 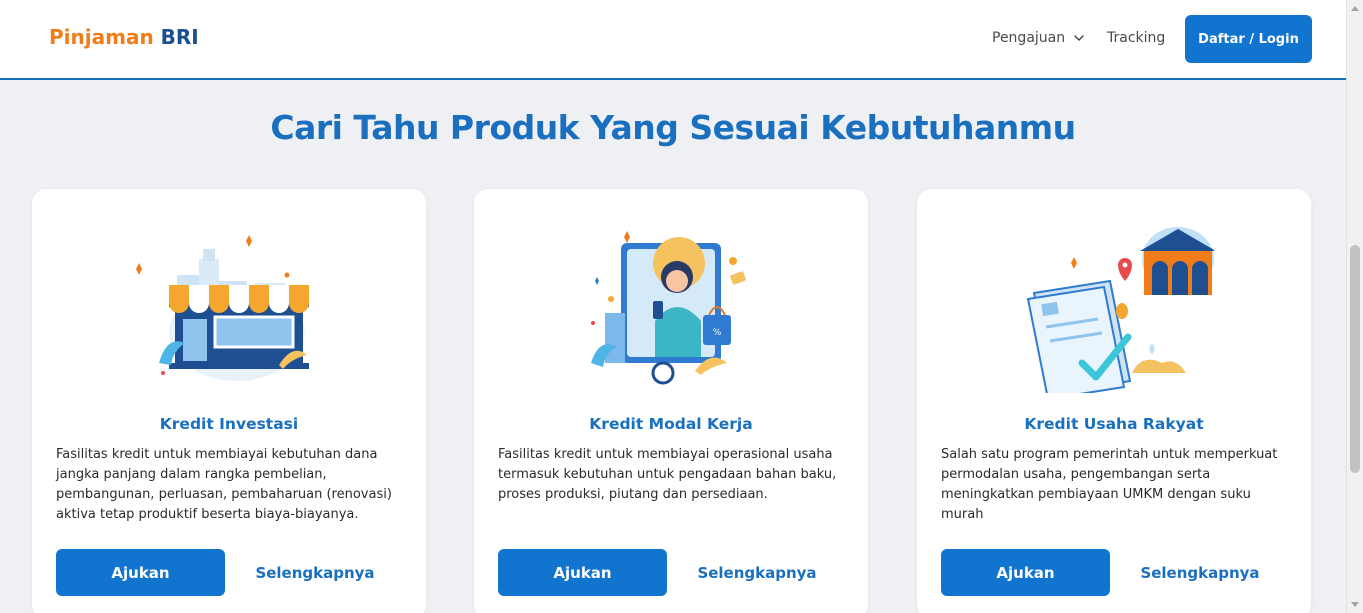 What do you see at coordinates (1355, 359) in the screenshot?
I see `scrollbar-thumb` at bounding box center [1355, 359].